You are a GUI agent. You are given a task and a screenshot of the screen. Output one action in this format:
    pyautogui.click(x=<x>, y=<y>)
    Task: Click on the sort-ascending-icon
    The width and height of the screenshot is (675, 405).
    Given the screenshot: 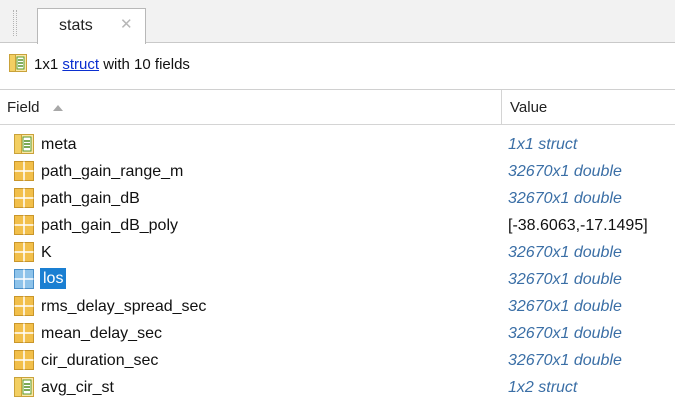 What is the action you would take?
    pyautogui.click(x=58, y=108)
    